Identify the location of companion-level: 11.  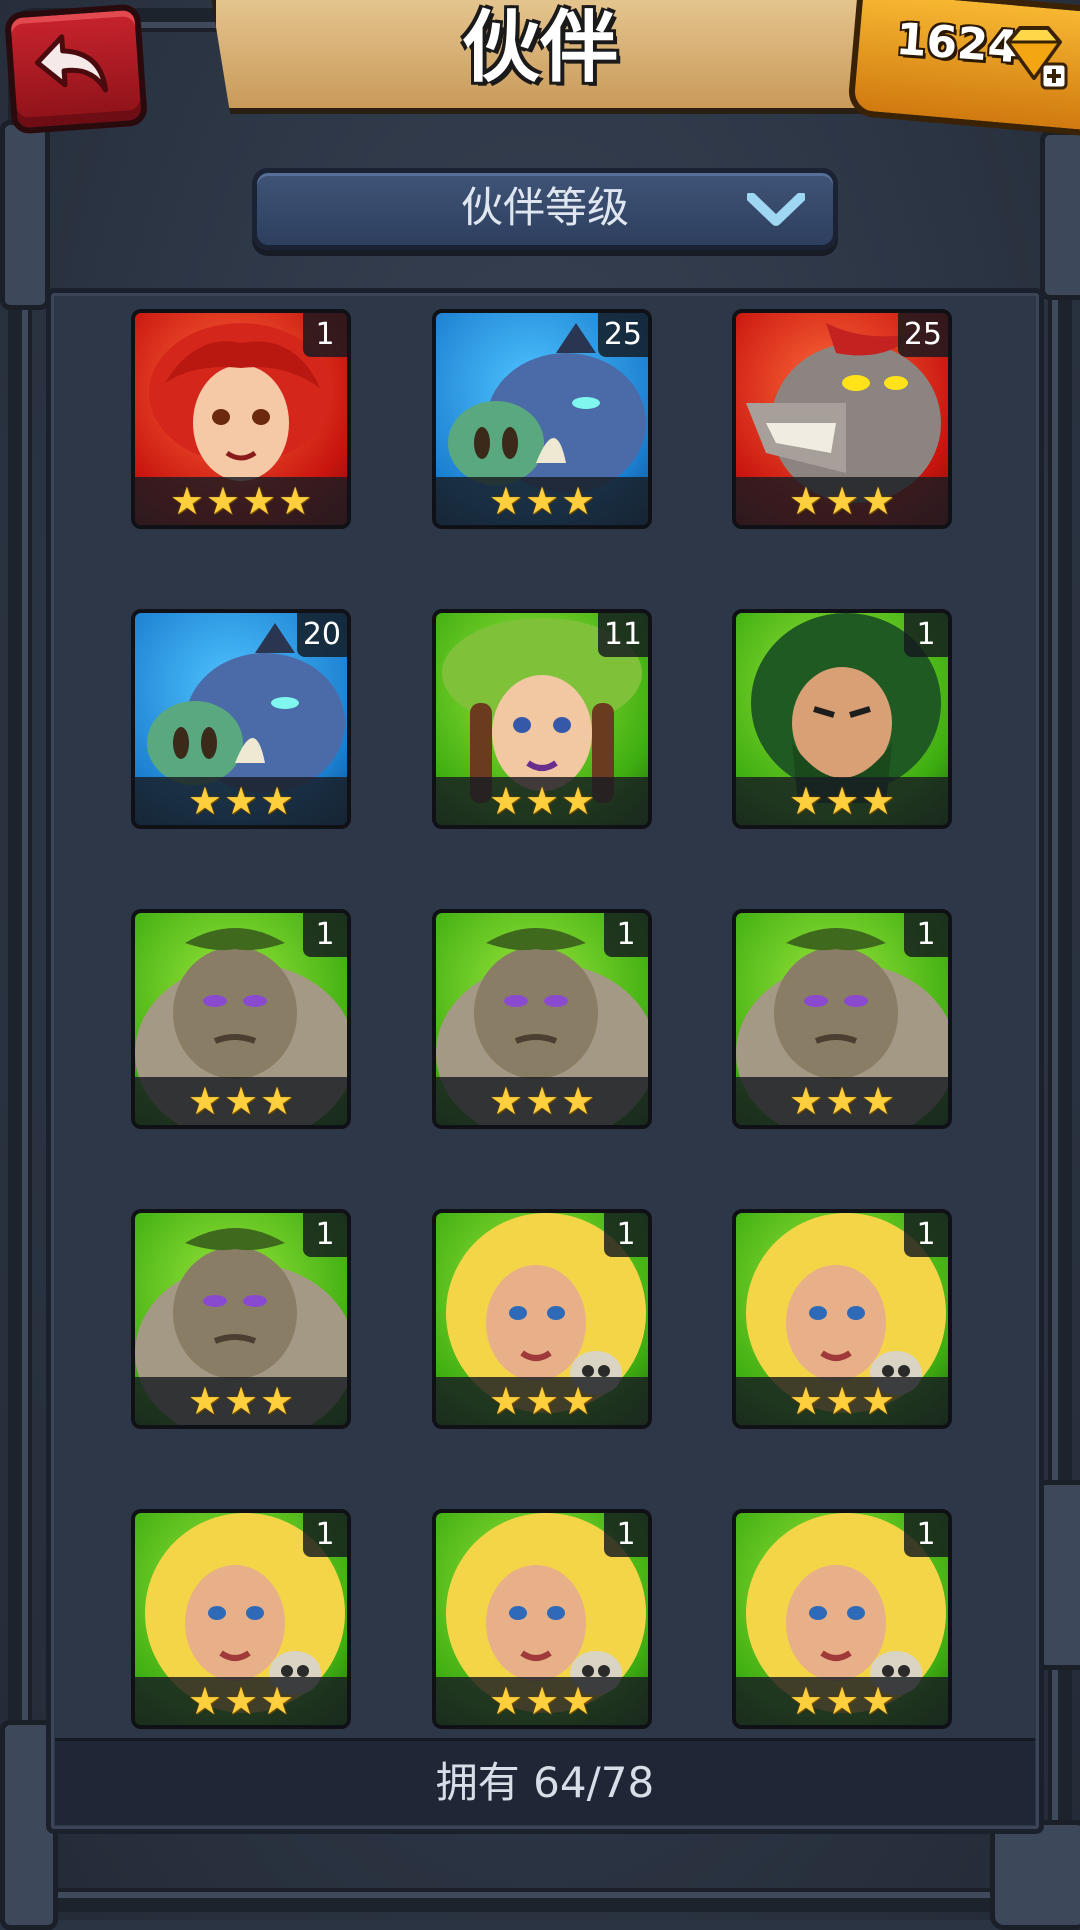
(622, 635).